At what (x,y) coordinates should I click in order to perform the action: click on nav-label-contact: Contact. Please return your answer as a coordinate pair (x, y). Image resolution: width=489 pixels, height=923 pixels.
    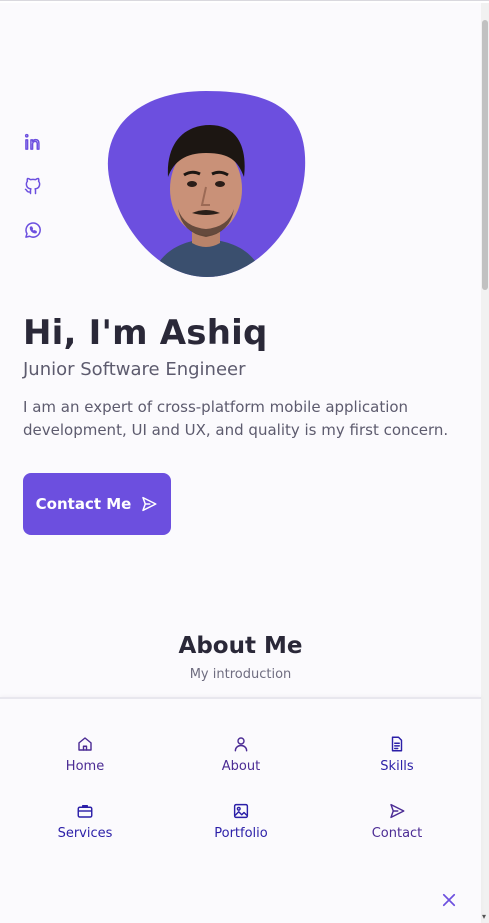
    Looking at the image, I should click on (397, 833).